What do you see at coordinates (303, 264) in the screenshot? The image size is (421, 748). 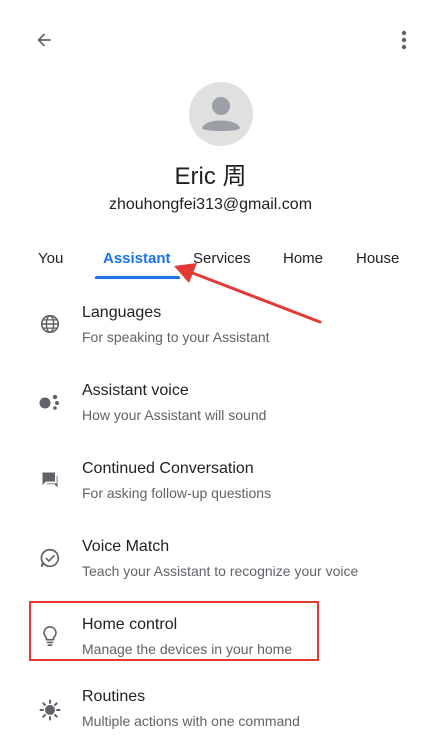 I see `tab-home: Home` at bounding box center [303, 264].